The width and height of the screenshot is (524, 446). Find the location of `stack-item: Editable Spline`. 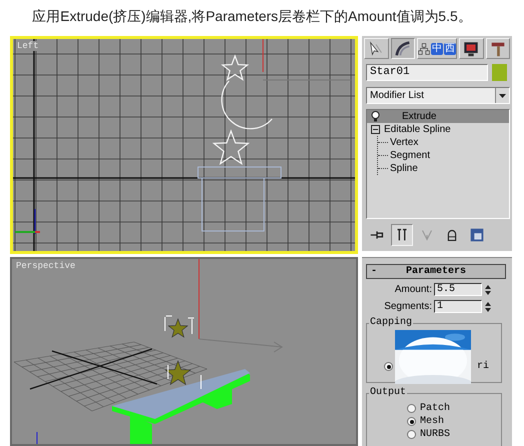

stack-item: Editable Spline is located at coordinates (438, 129).